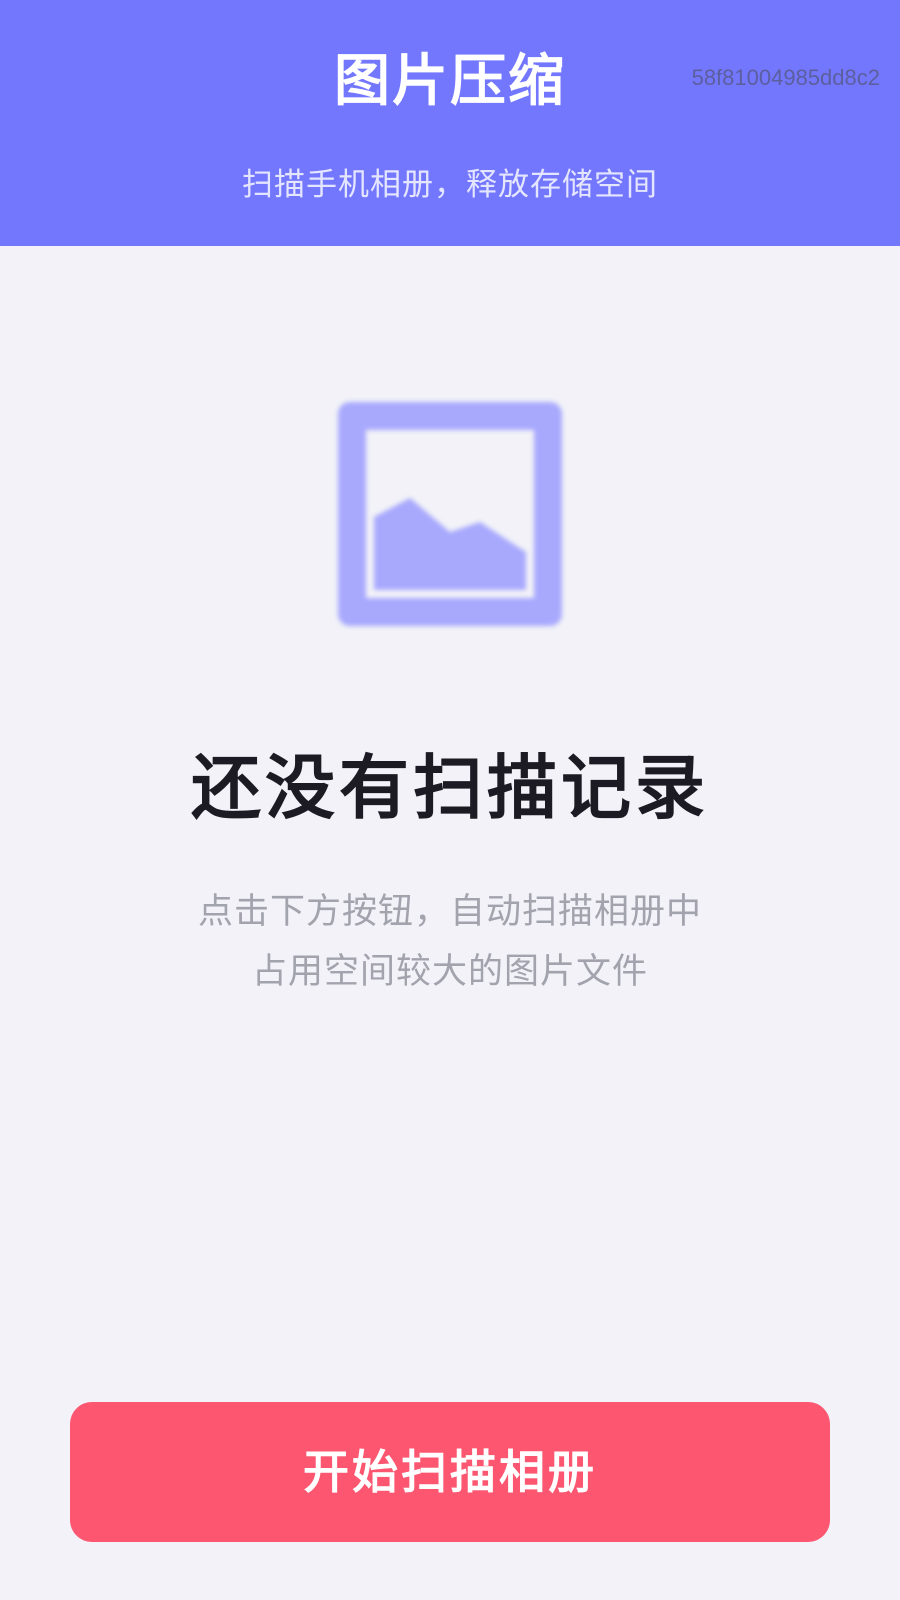 This screenshot has height=1600, width=900. What do you see at coordinates (450, 185) in the screenshot?
I see `page-subtitle: 扫描手机相册，释放存储空间` at bounding box center [450, 185].